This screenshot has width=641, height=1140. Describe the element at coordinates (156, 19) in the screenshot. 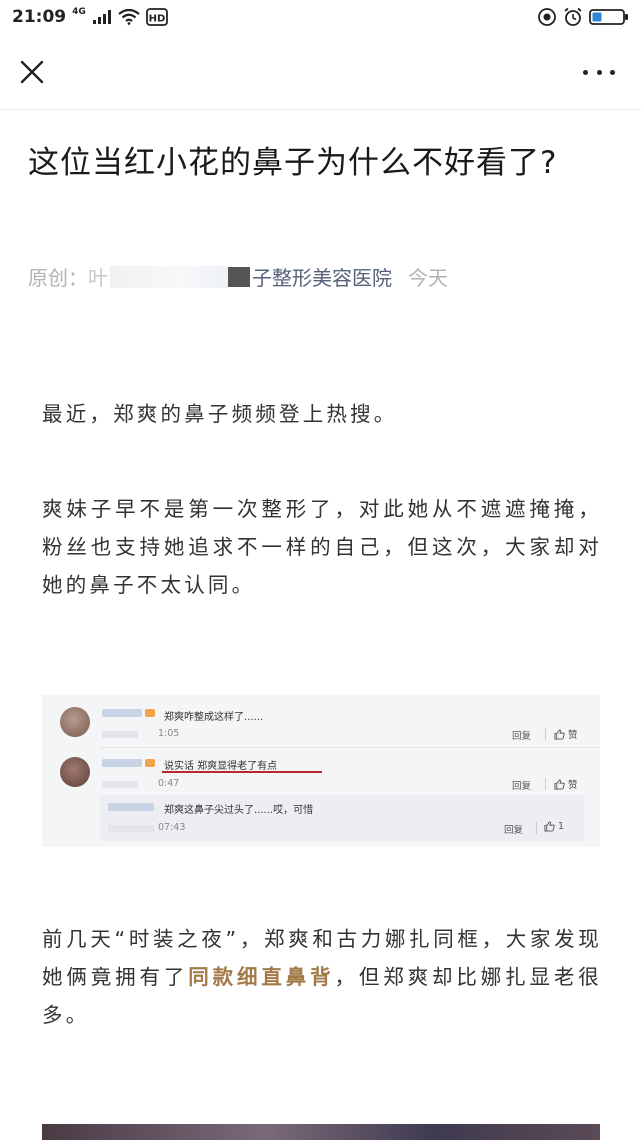

I see `hd-label: HD` at that location.